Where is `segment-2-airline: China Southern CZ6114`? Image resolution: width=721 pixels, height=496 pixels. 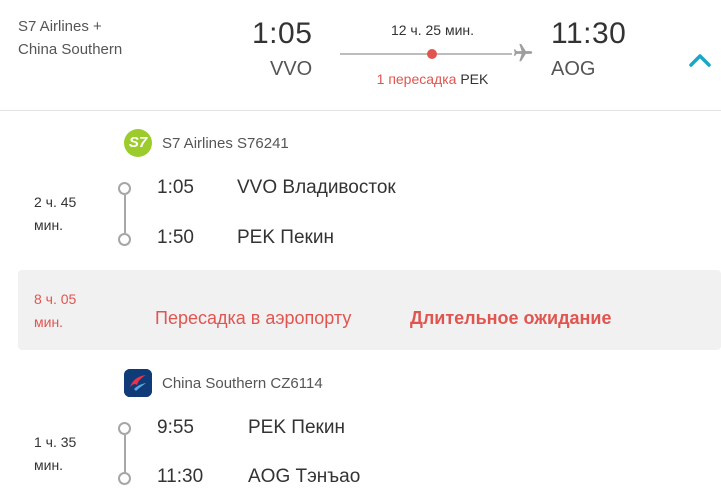 segment-2-airline: China Southern CZ6114 is located at coordinates (242, 383).